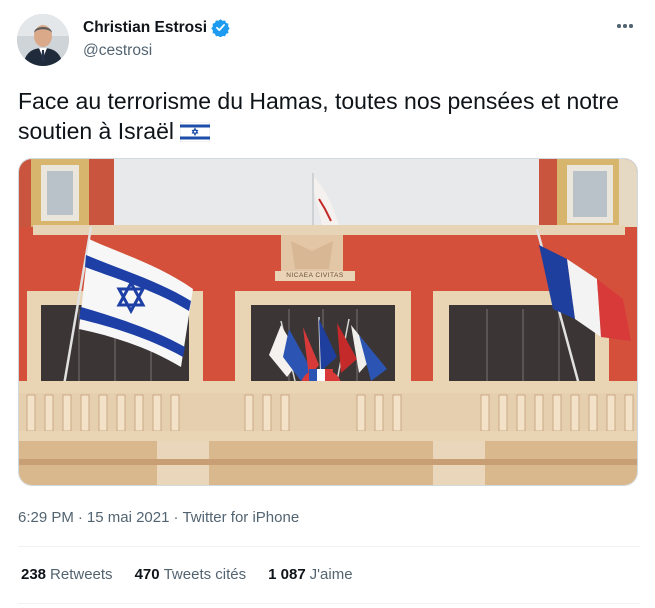 This screenshot has width=655, height=608. What do you see at coordinates (205, 574) in the screenshot?
I see `quote-tweets-label: Tweets cités` at bounding box center [205, 574].